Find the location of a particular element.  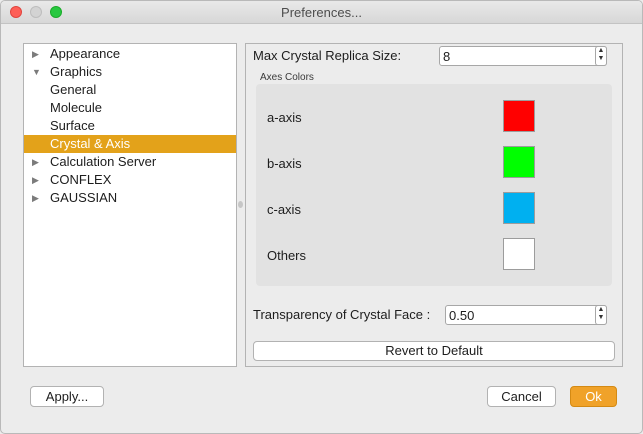

tree-item-gaussian: ▶ GAUSSIAN is located at coordinates (130, 198).